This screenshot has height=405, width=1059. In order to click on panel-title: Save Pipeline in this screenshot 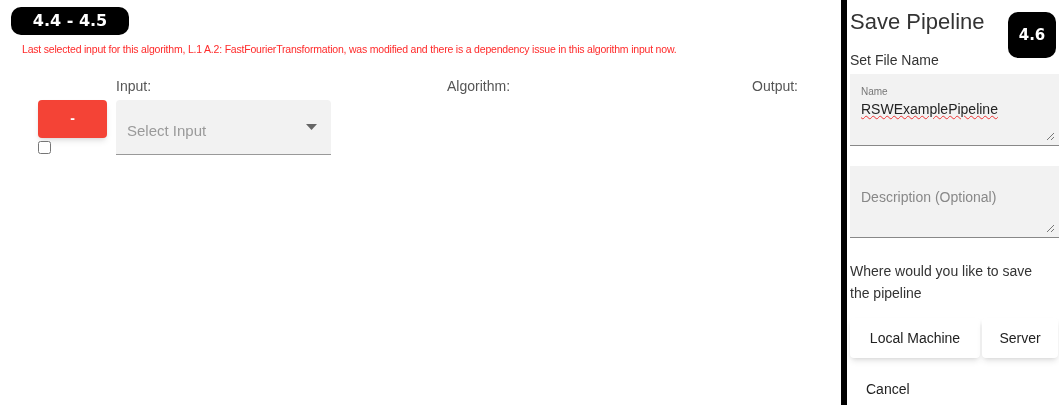, I will do `click(917, 22)`.